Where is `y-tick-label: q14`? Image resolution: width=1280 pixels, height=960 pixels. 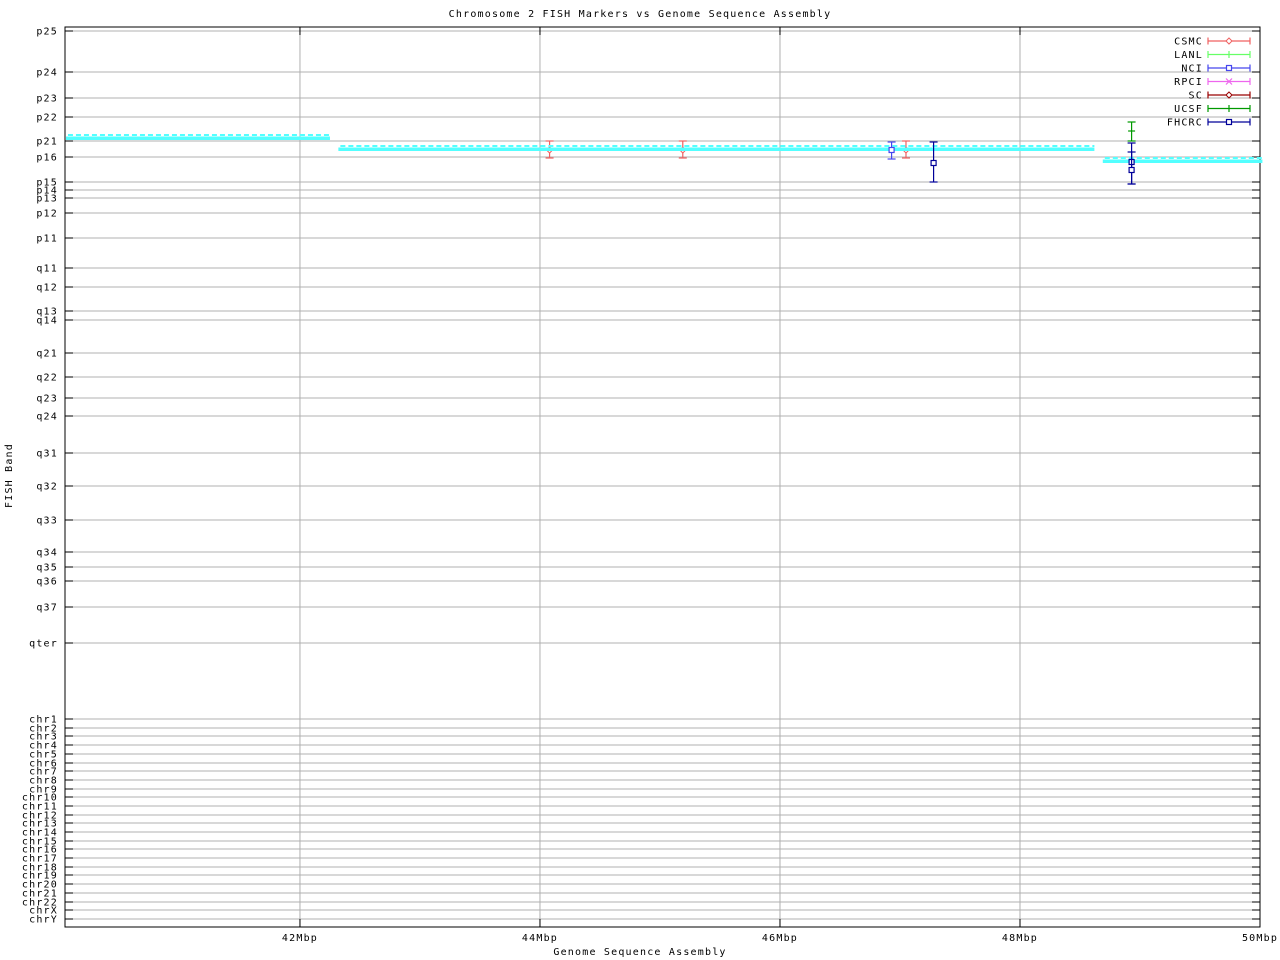
y-tick-label: q14 is located at coordinates (47, 321).